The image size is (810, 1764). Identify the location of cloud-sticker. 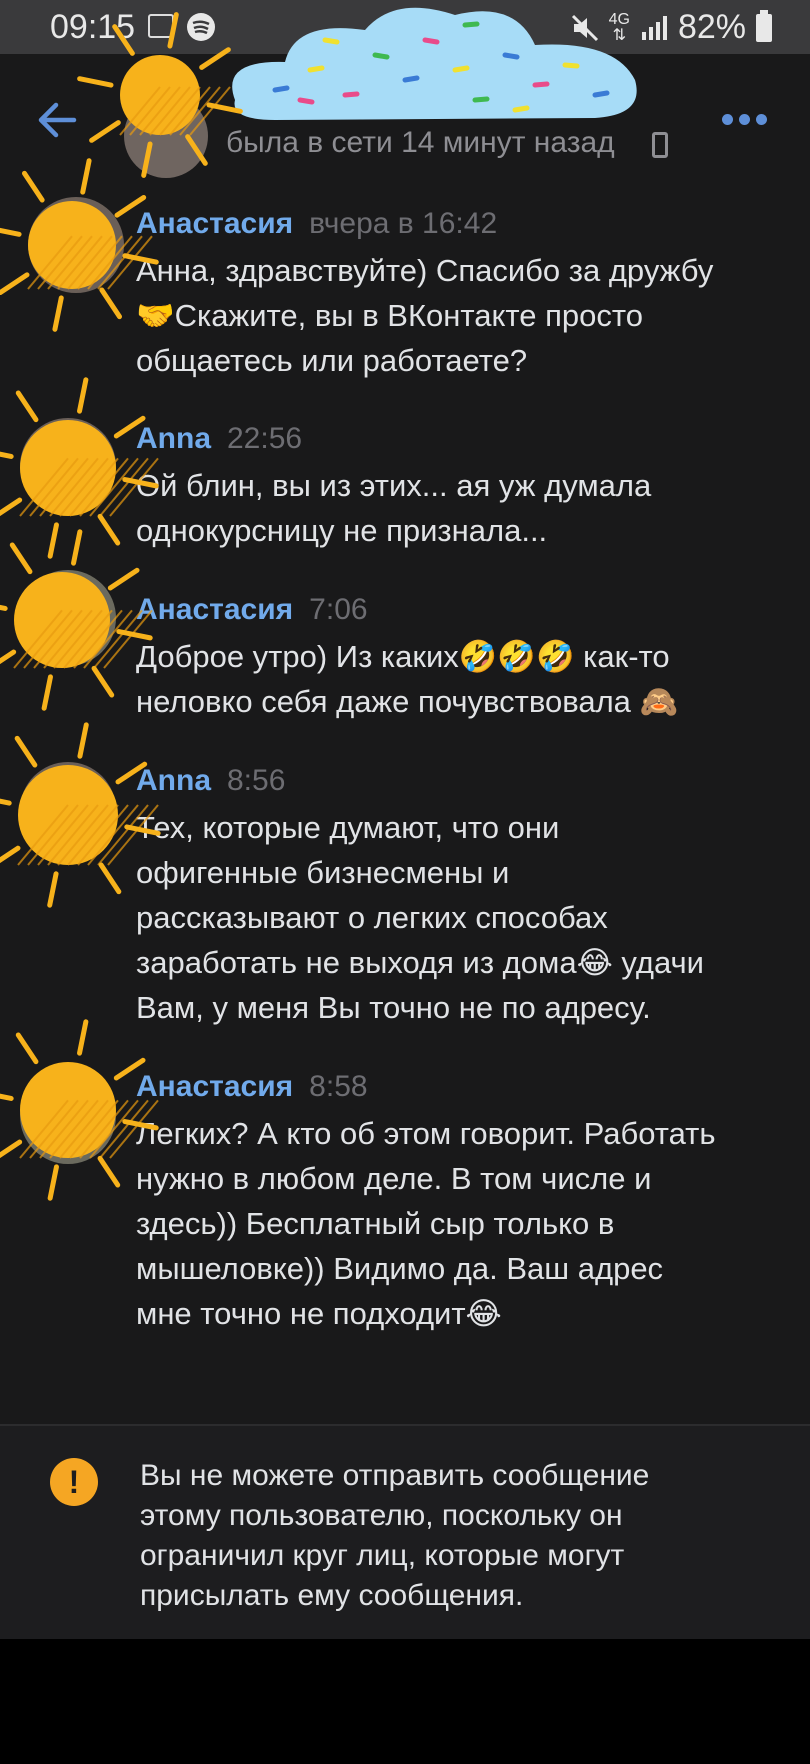
(434, 64).